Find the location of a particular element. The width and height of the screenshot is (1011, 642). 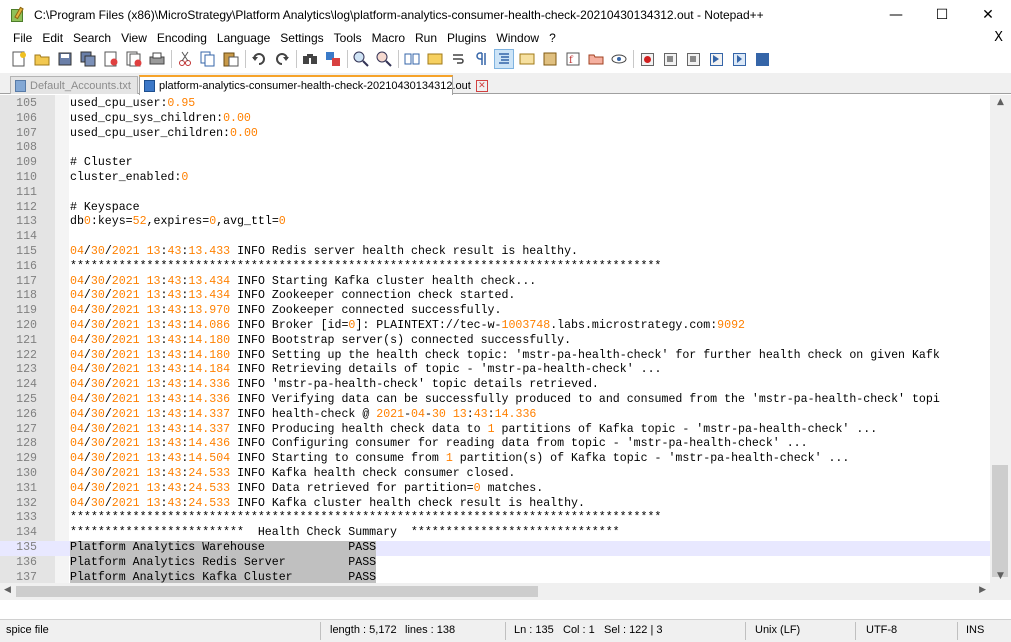

menu-search: Search is located at coordinates (92, 38).